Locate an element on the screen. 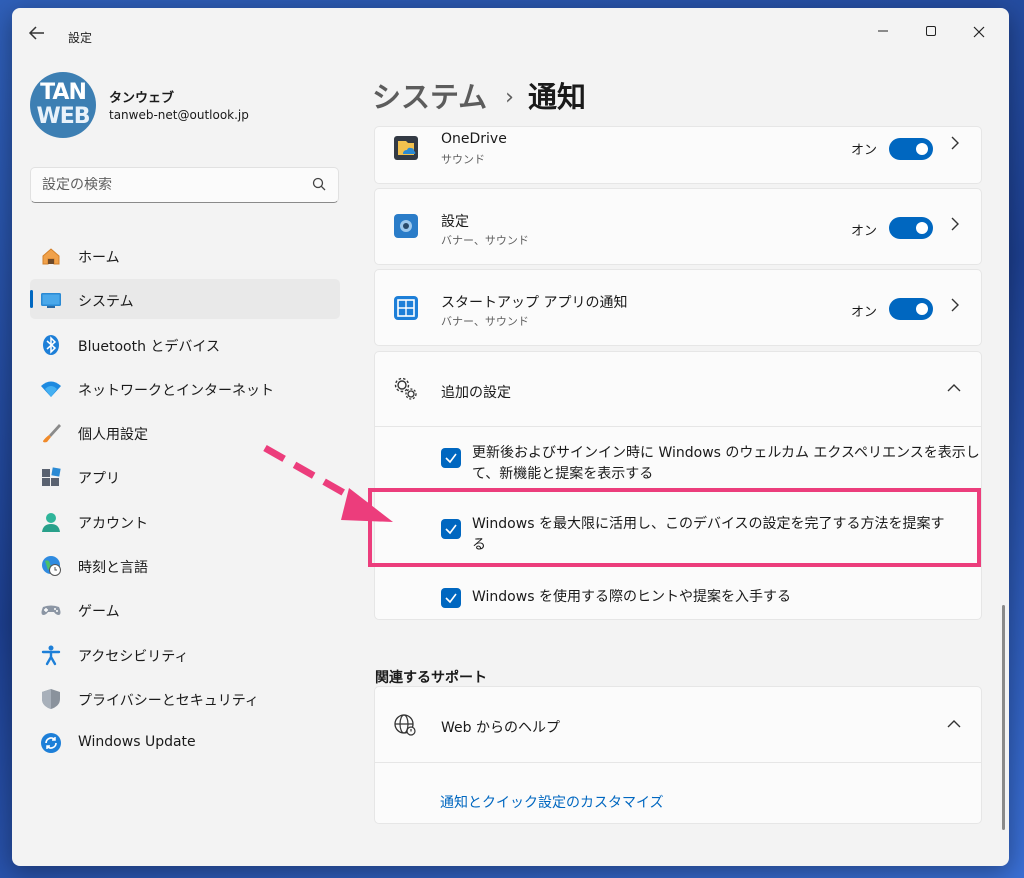 This screenshot has height=878, width=1024. startup-apps-toggle is located at coordinates (911, 309).